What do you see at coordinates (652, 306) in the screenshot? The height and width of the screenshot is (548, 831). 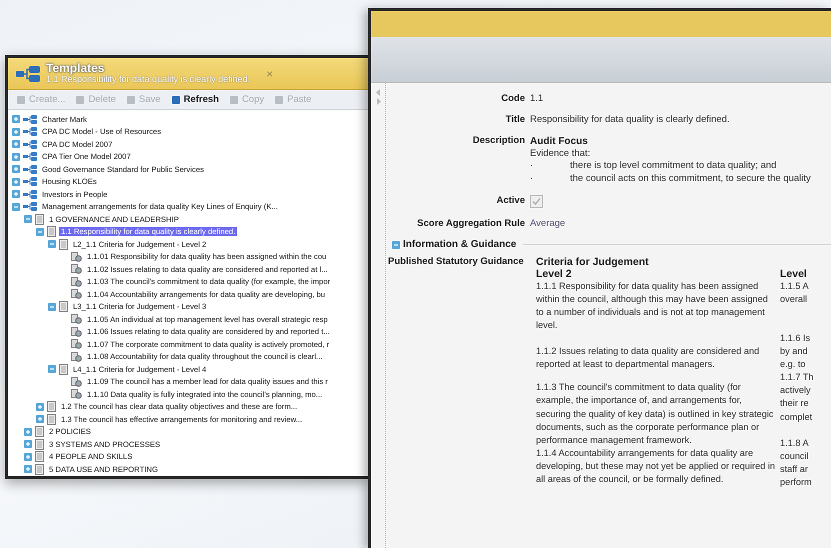 I see `criterion-text: 1.1.1 Responsibility for data quality has been assigned within the council, although this may have been assigned to a number of individuals and is not at top management level.` at bounding box center [652, 306].